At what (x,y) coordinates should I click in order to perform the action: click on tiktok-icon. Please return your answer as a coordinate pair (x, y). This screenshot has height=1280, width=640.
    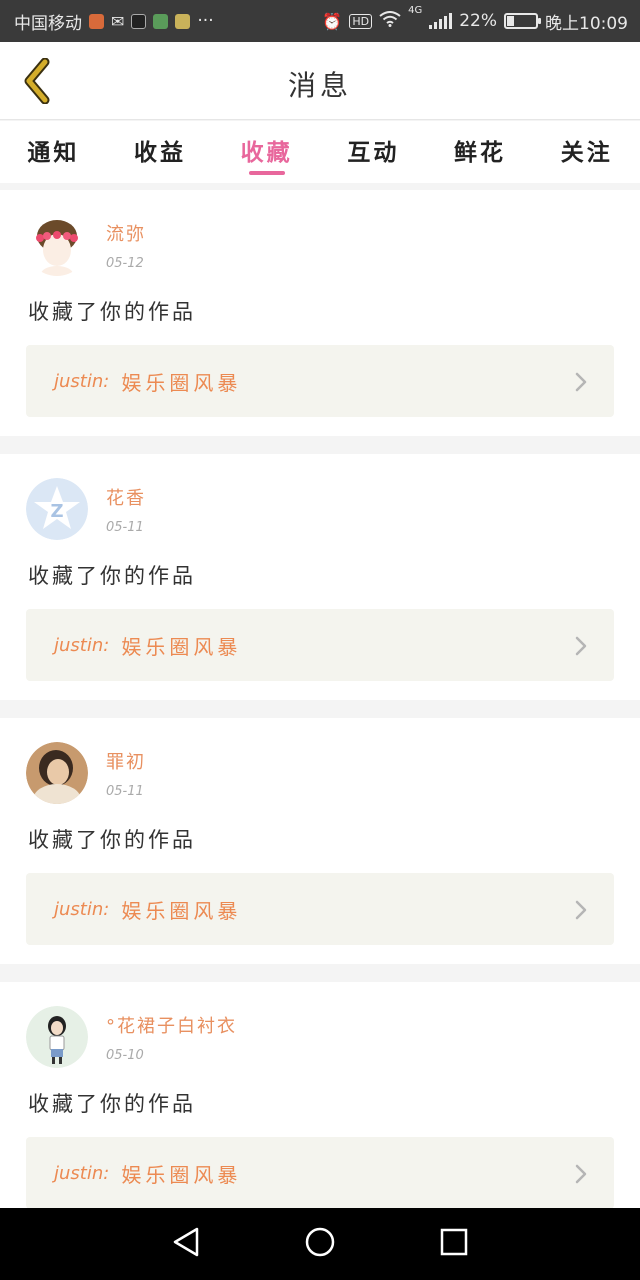
    Looking at the image, I should click on (139, 21).